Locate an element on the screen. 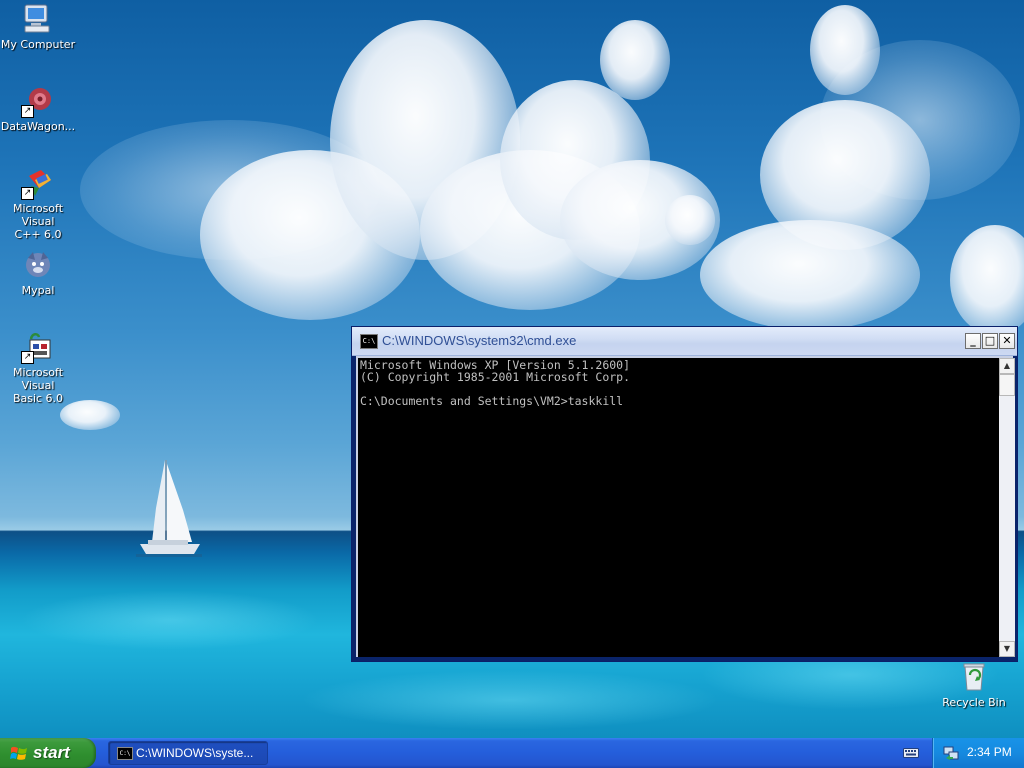 The width and height of the screenshot is (1024, 768). maximize-button: □ is located at coordinates (990, 341).